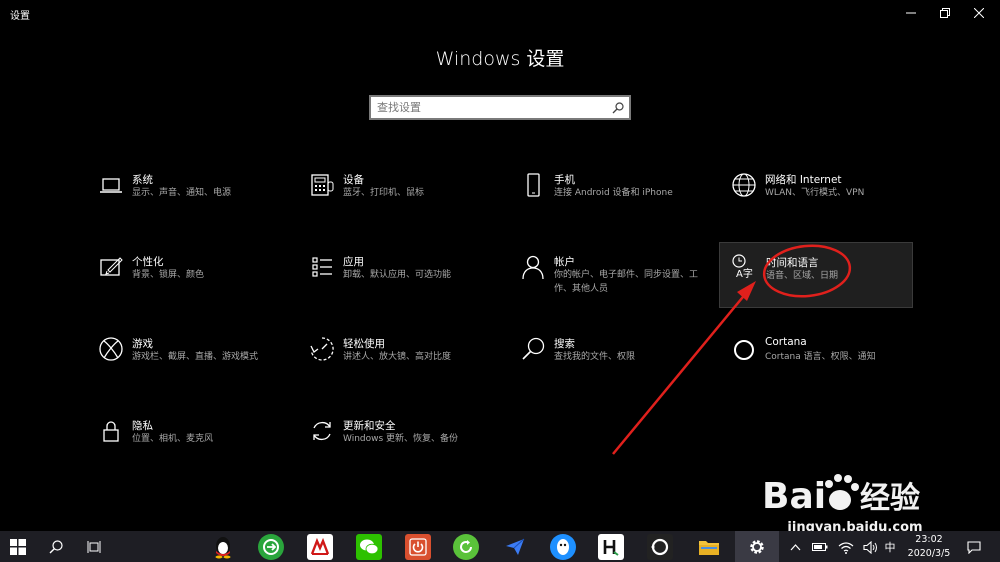  Describe the element at coordinates (564, 180) in the screenshot. I see `tile-title: 手机` at that location.